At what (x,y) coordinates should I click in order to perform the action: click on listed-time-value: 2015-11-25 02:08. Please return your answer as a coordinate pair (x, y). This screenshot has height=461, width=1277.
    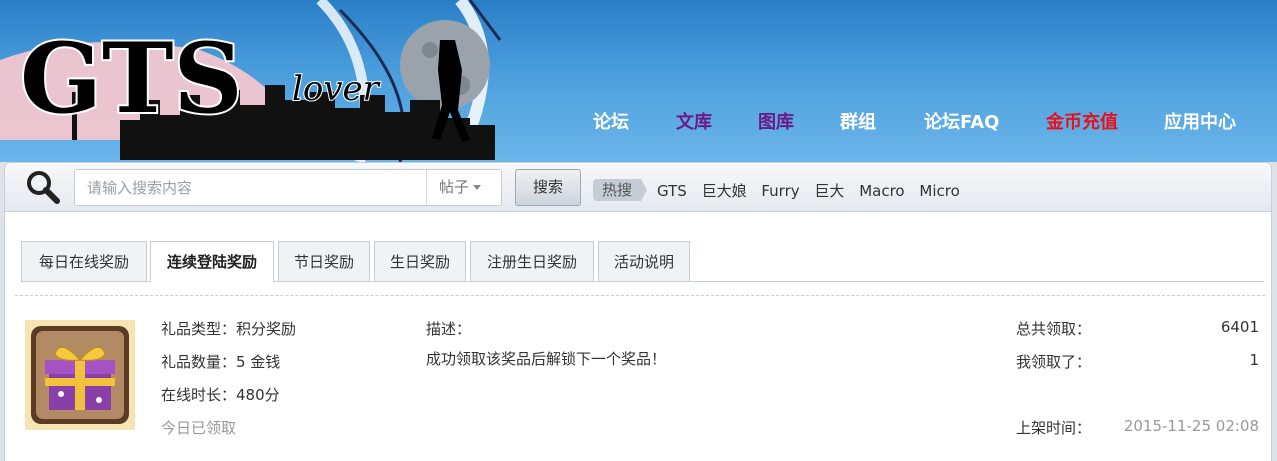
    Looking at the image, I should click on (1191, 426).